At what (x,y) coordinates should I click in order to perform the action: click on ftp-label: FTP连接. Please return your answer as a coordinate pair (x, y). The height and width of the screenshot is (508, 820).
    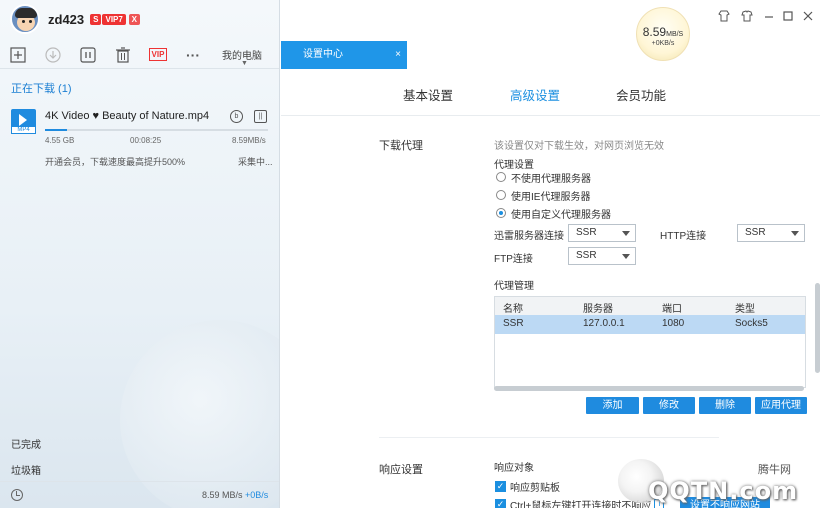
    Looking at the image, I should click on (513, 259).